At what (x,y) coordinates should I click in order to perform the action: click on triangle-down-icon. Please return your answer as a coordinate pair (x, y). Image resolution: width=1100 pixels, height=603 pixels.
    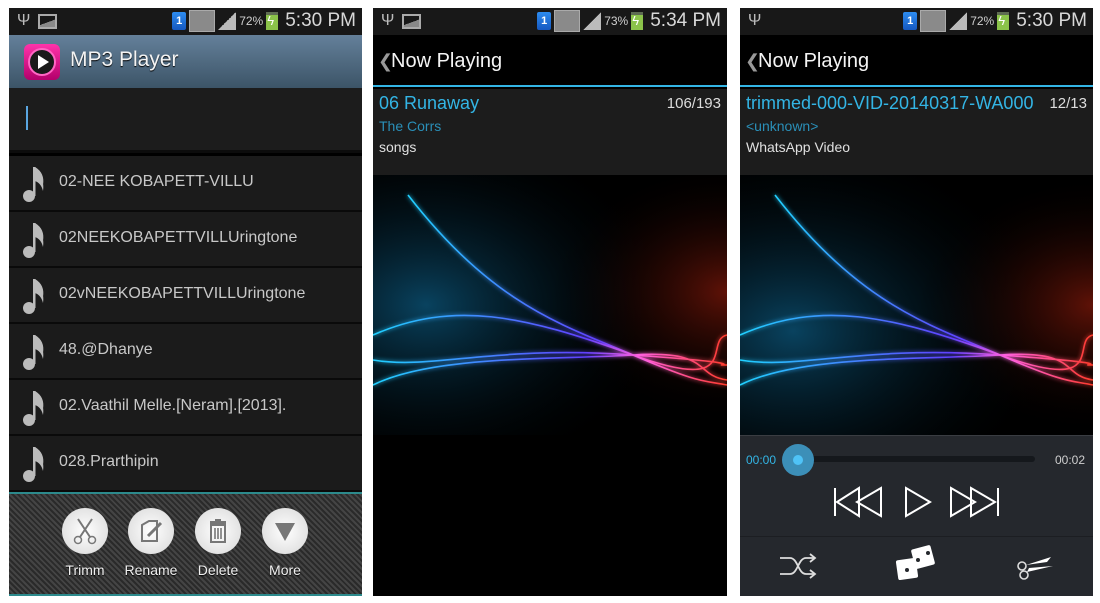
    Looking at the image, I should click on (285, 532).